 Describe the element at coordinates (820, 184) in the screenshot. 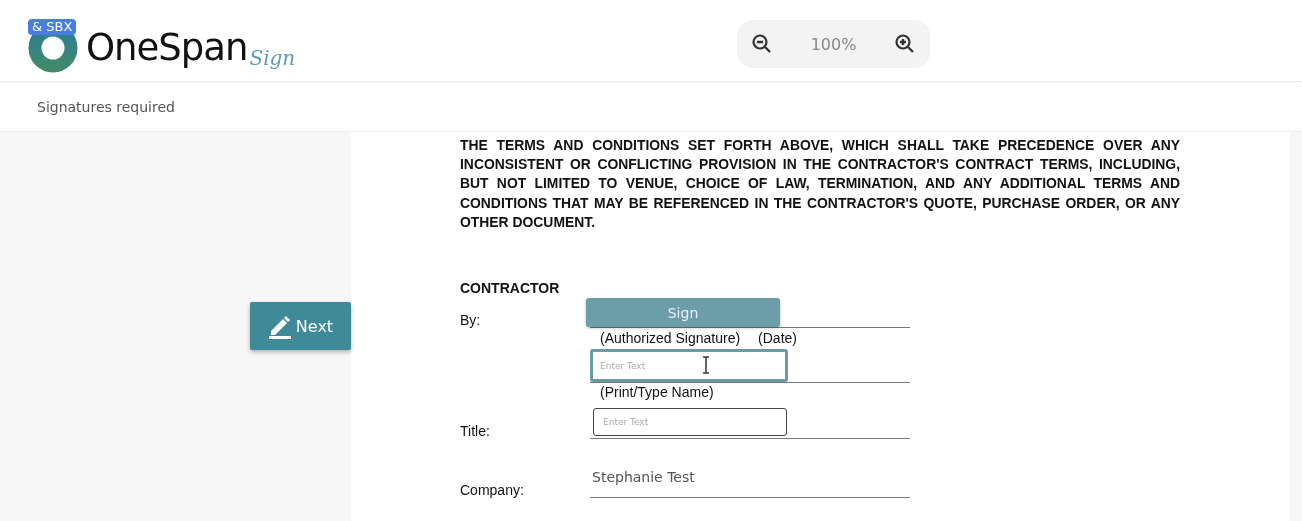

I see `terms-paragraph: THE TERMS AND CONDITIONS SET FORTH ABOVE, WHICH SHALL TAKE PRECEDENCE OVER ANY INCONSISTENT OR CONFLICTING PROVISION IN THE CONTRACTOR'S CONTRACT TERMS, INCLUDING, BUT NOT LIMITED TO VENUE, CHOICE OF LAW, TERMINATION, AND ANY ADDITIONAL TERMS AND CONDITIONS THAT MAY BE REFERENCED IN THE CONTRACTOR'S QUOTE, PURCHASE ORDER, OR ANY OTHER DOCUMENT.` at that location.